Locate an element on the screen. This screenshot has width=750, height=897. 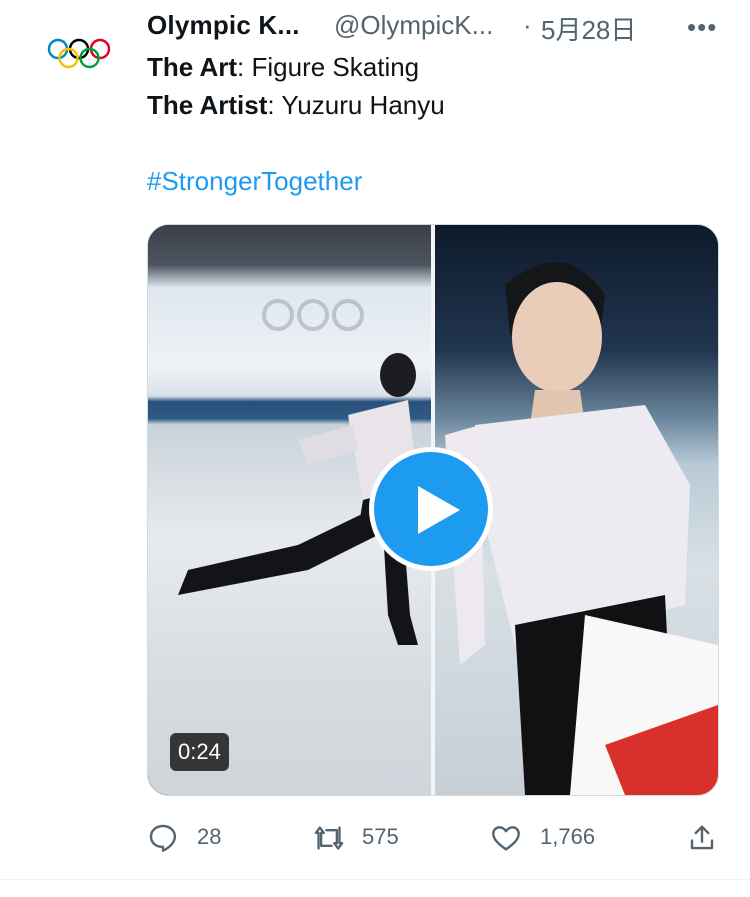
share-icon is located at coordinates (702, 837).